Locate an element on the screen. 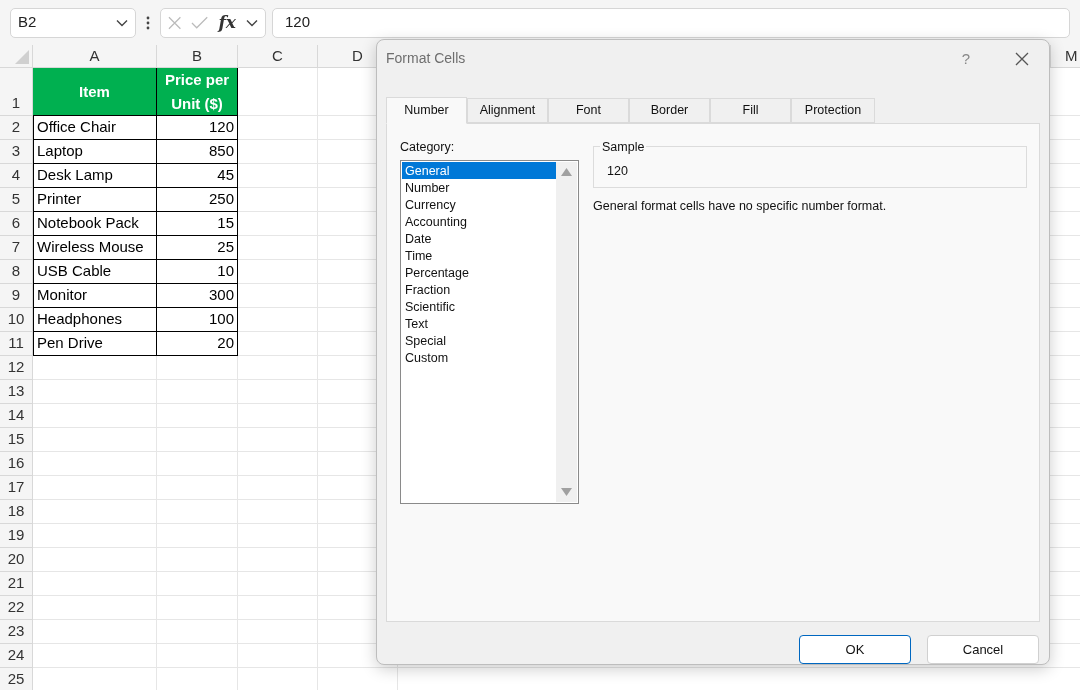  insert-function-button: fx is located at coordinates (227, 22).